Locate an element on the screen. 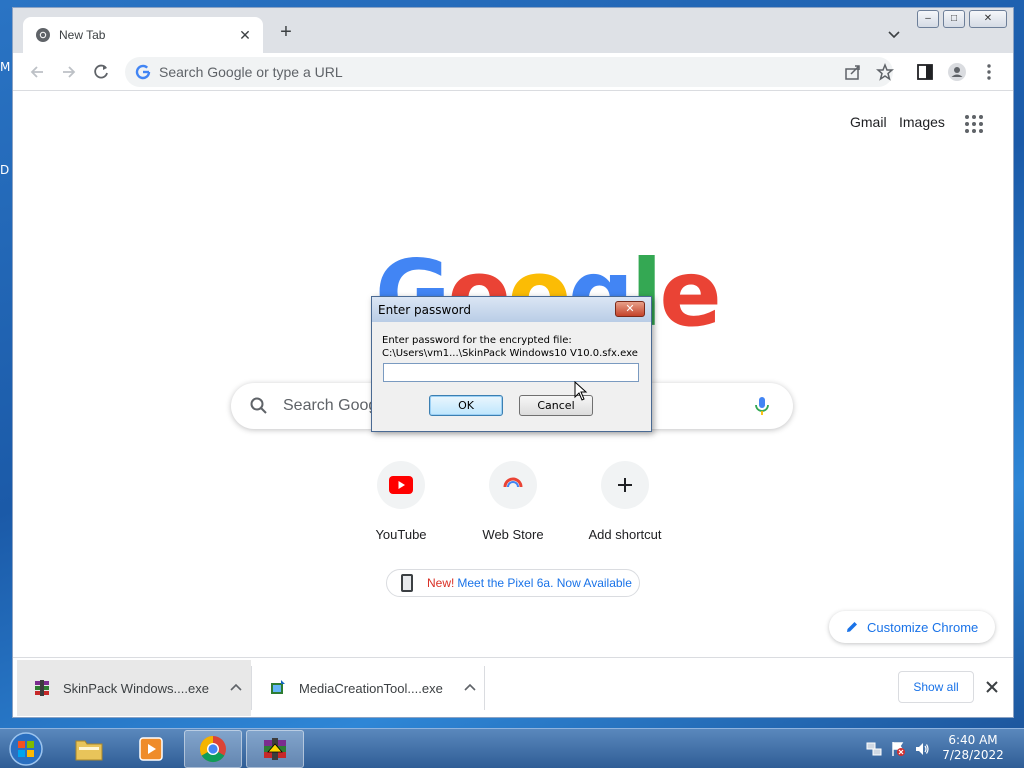 The image size is (1024, 768). web-store-icon-tile is located at coordinates (513, 485).